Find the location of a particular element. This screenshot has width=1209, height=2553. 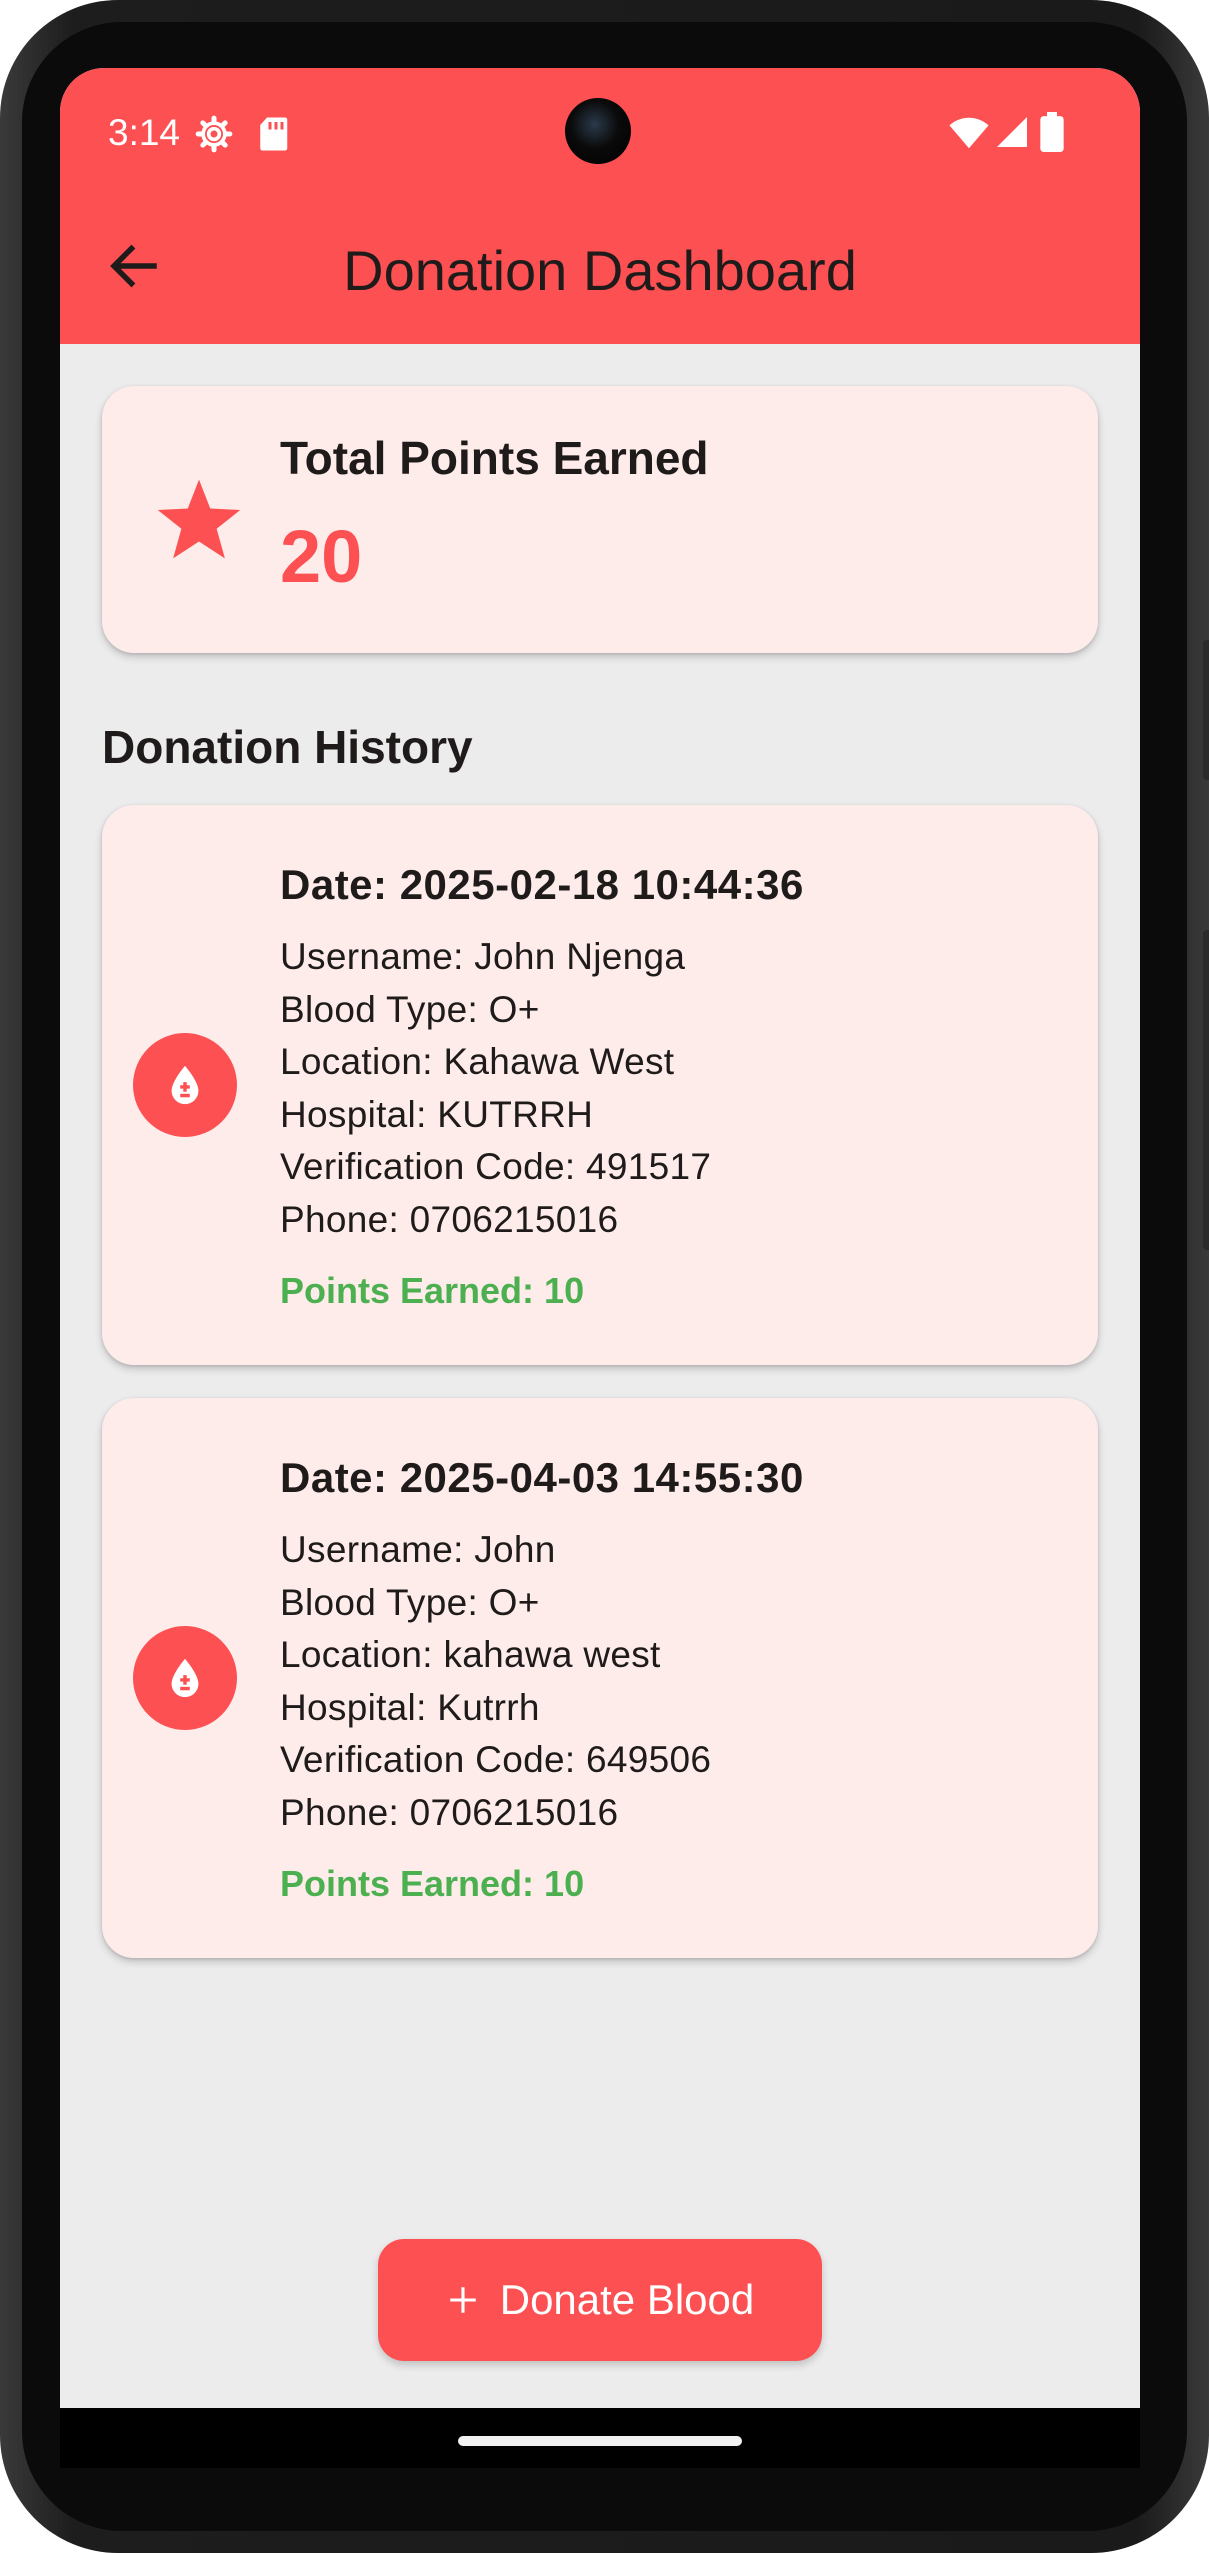

donation-verification-code: Verification Code: 649506 is located at coordinates (496, 1759).